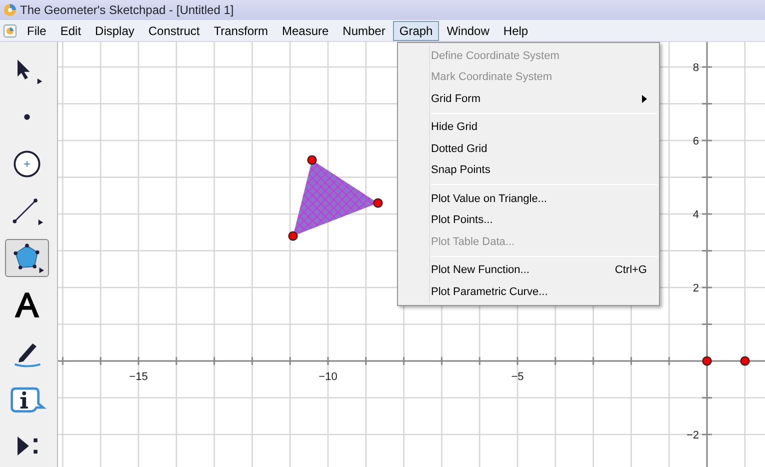  What do you see at coordinates (28, 446) in the screenshot?
I see `custom-tool-icon` at bounding box center [28, 446].